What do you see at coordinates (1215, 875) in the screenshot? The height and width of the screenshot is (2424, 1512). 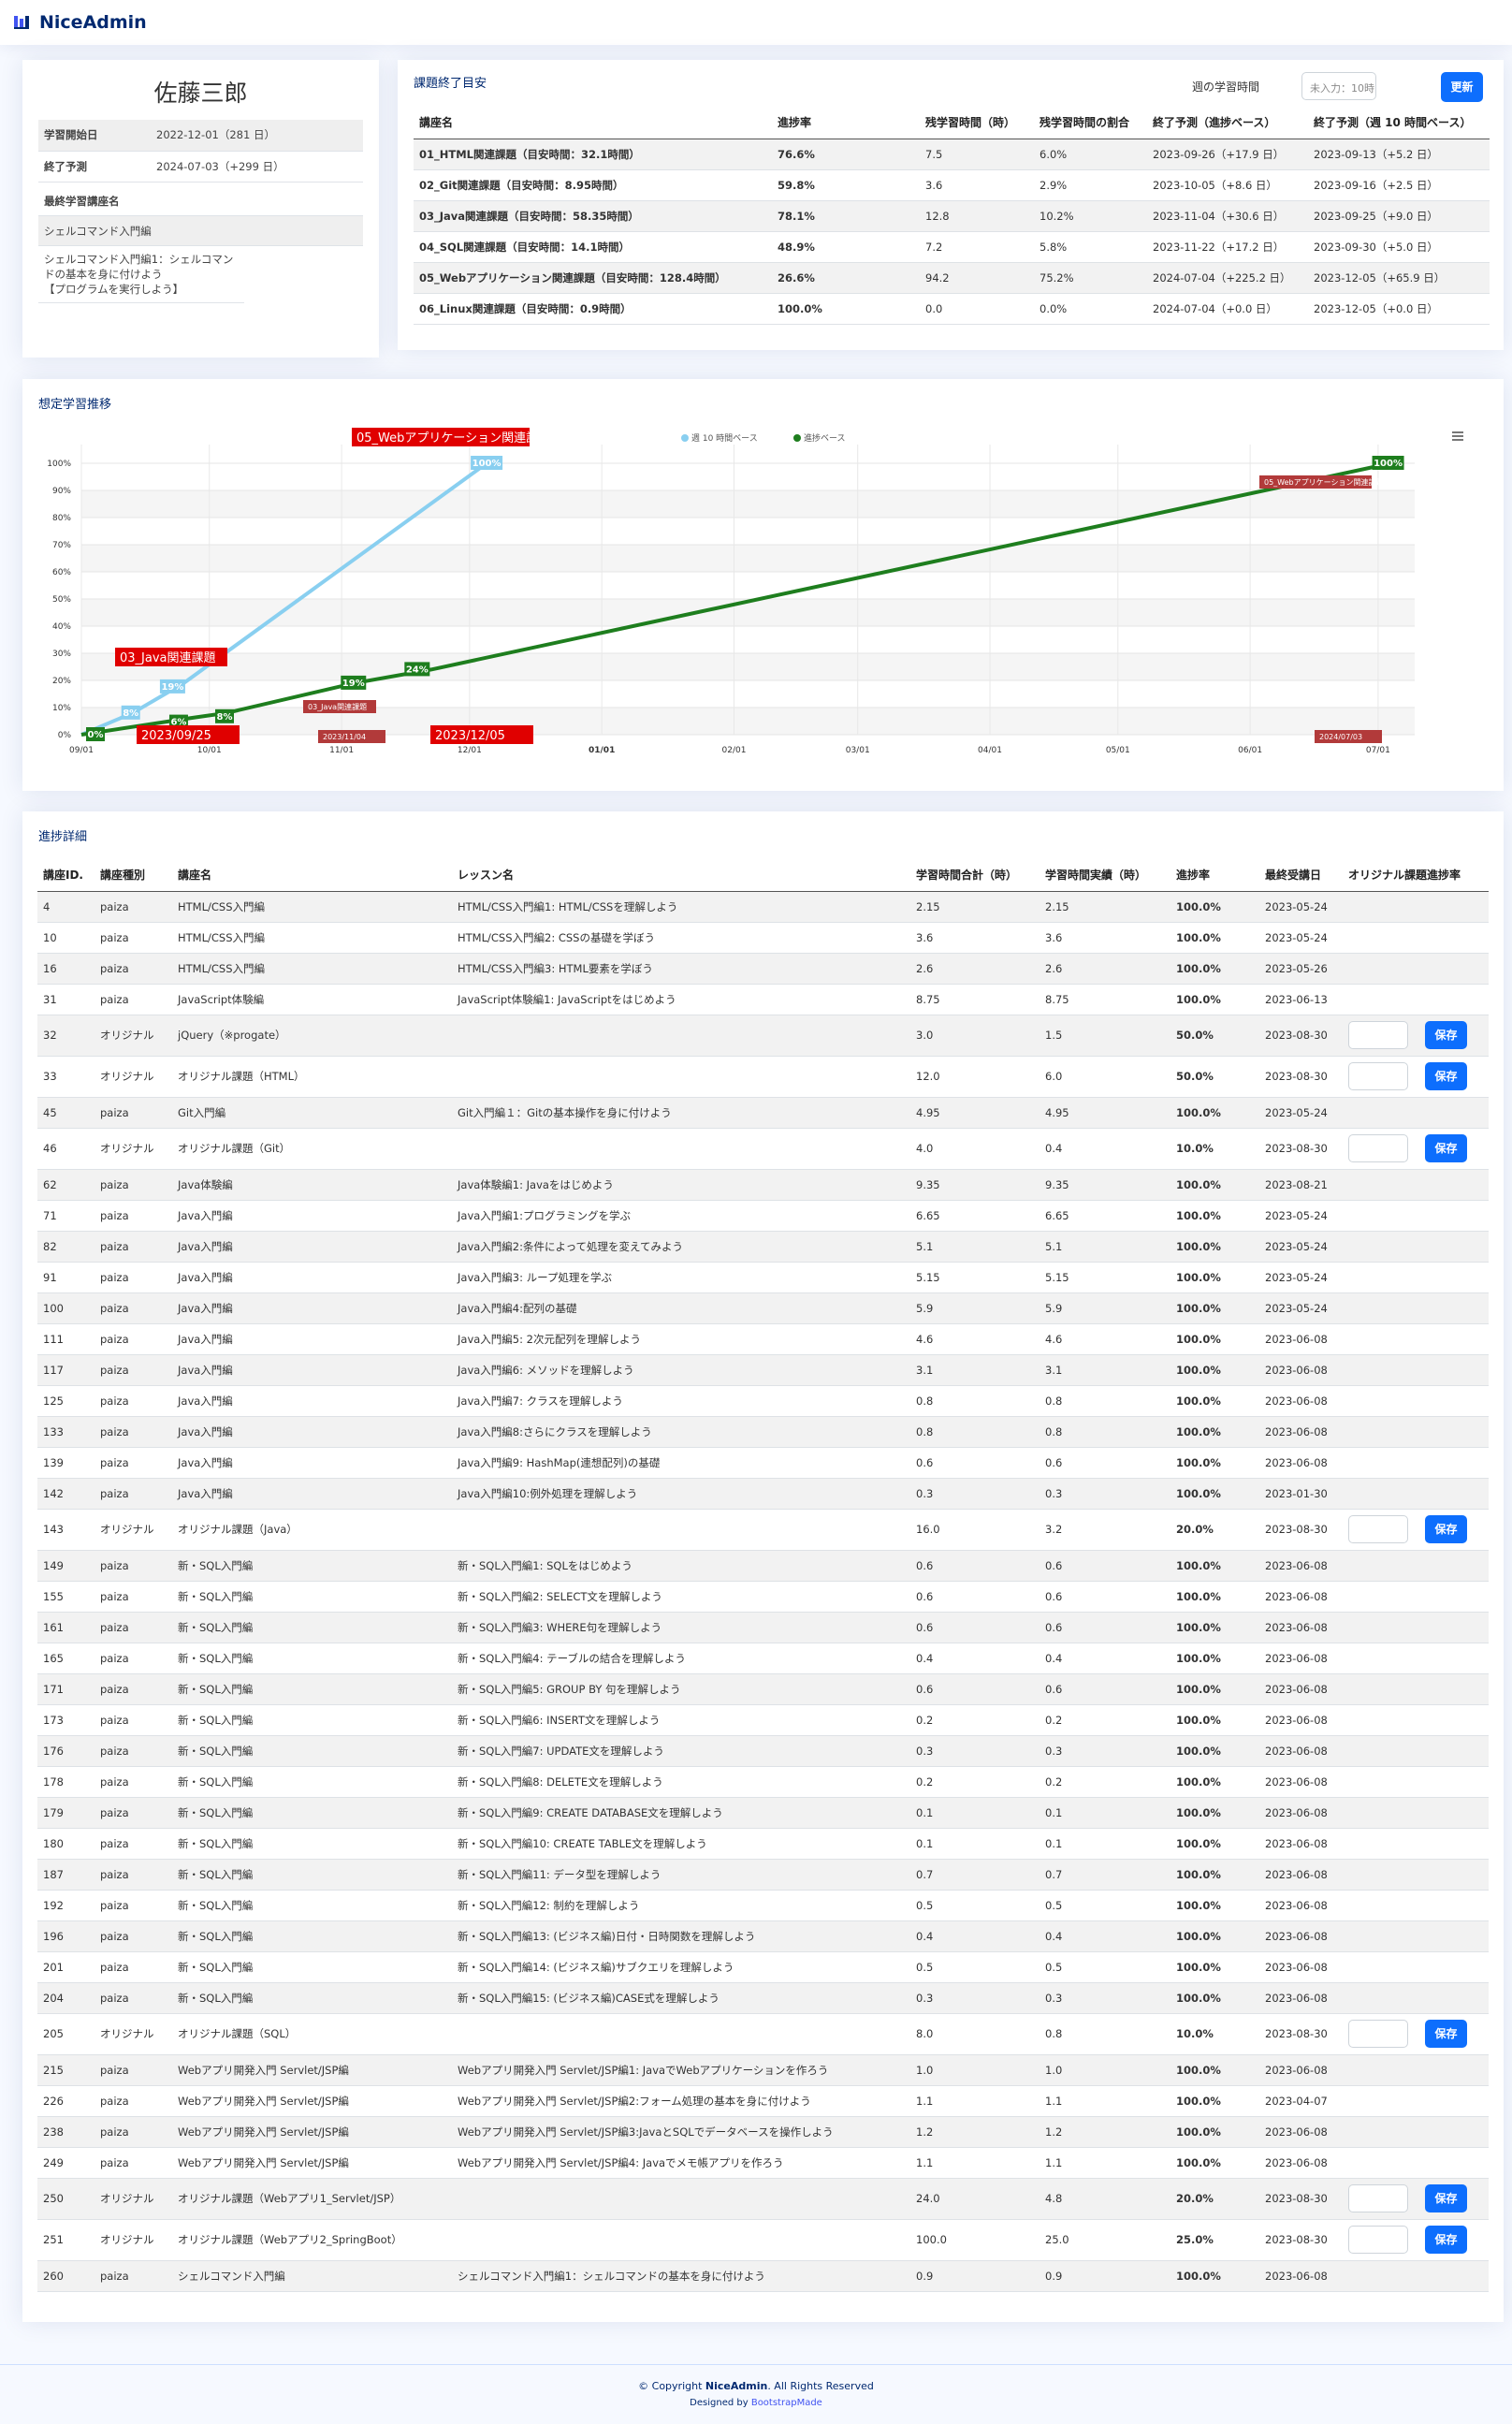 I see `progress-col-header: 進捗率` at bounding box center [1215, 875].